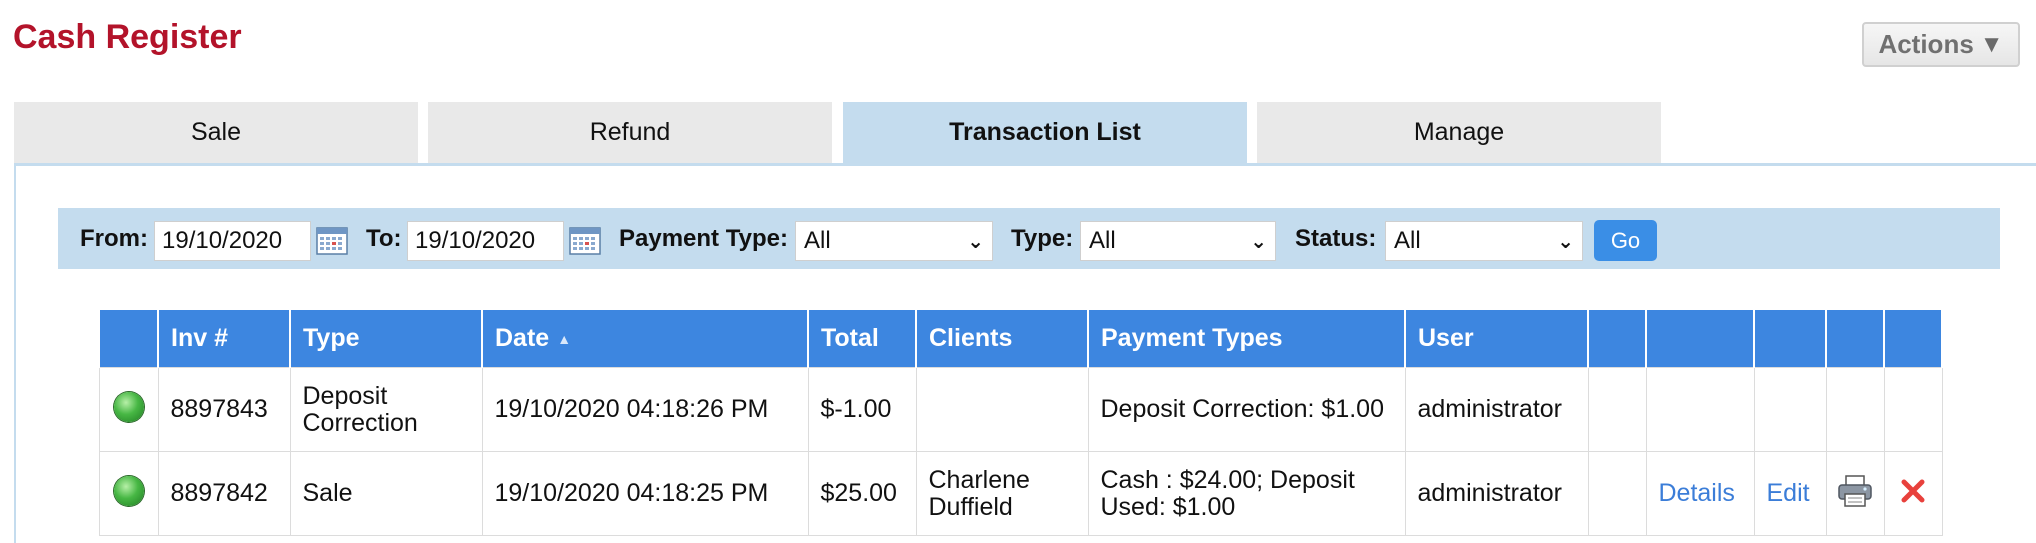 This screenshot has height=543, width=2036. I want to click on actions-button: Actions ▼, so click(1941, 44).